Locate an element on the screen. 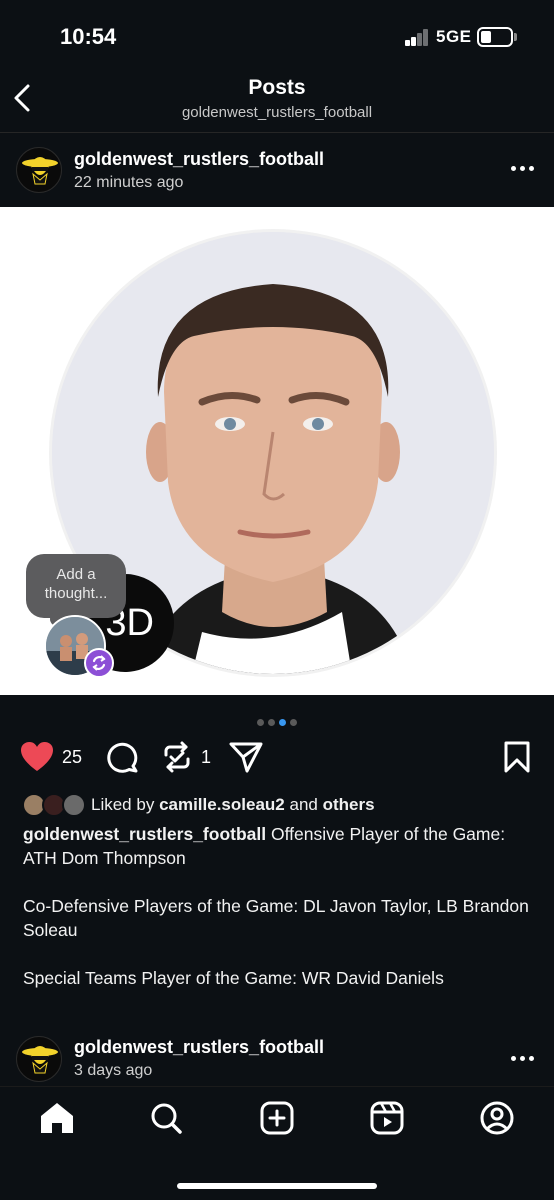 This screenshot has width=554, height=1200. heart-filled-icon is located at coordinates (37, 757).